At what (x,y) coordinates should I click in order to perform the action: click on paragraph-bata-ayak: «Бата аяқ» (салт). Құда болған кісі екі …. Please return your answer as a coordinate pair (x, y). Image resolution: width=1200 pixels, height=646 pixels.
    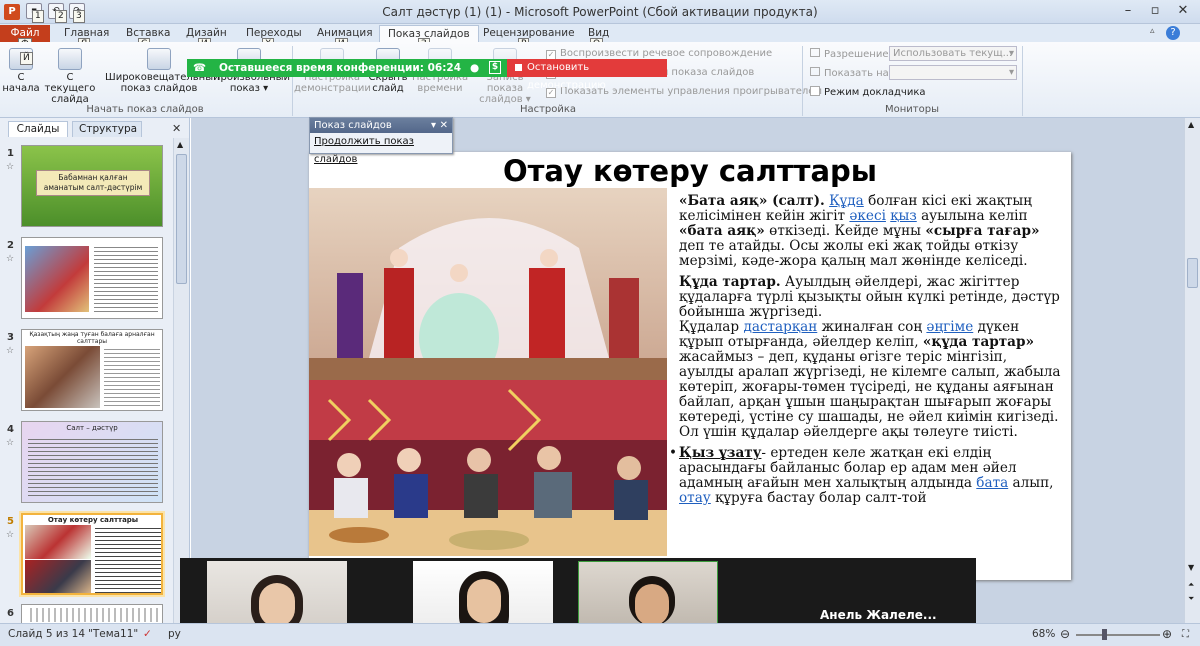
    Looking at the image, I should click on (859, 231).